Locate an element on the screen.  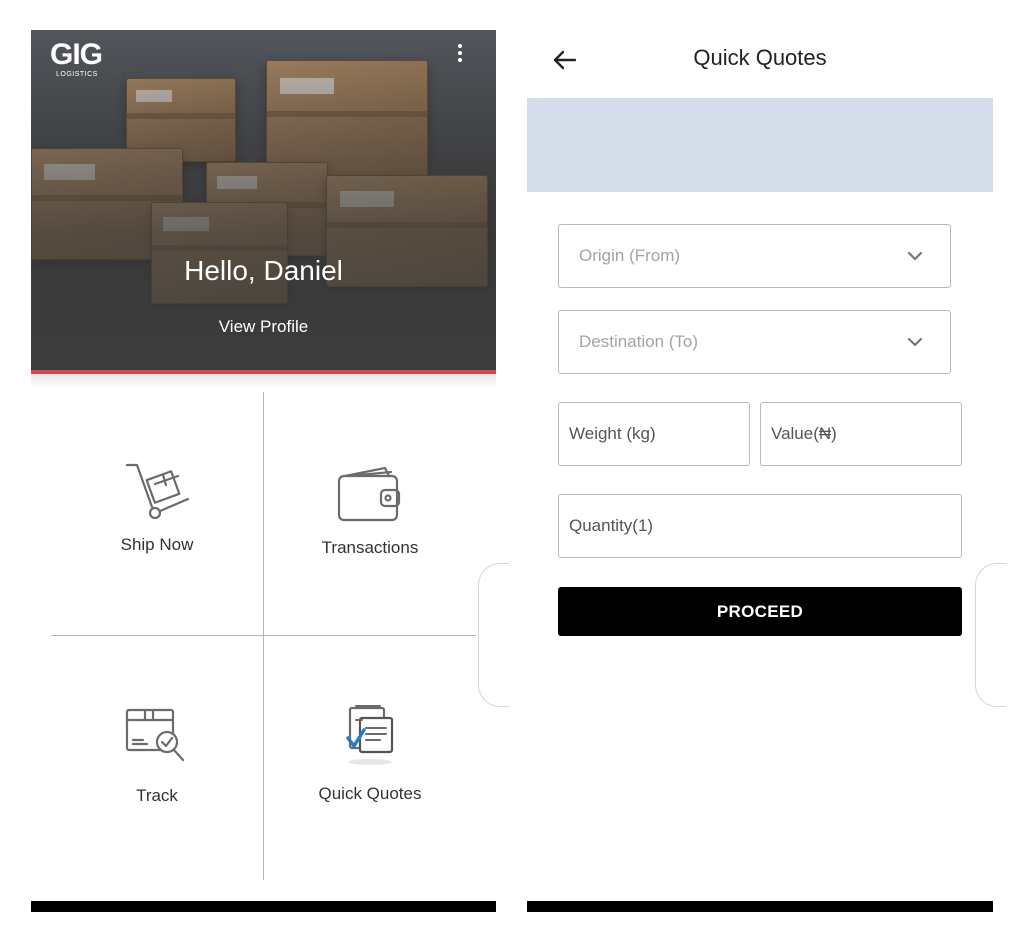
wallet-icon is located at coordinates (369, 494).